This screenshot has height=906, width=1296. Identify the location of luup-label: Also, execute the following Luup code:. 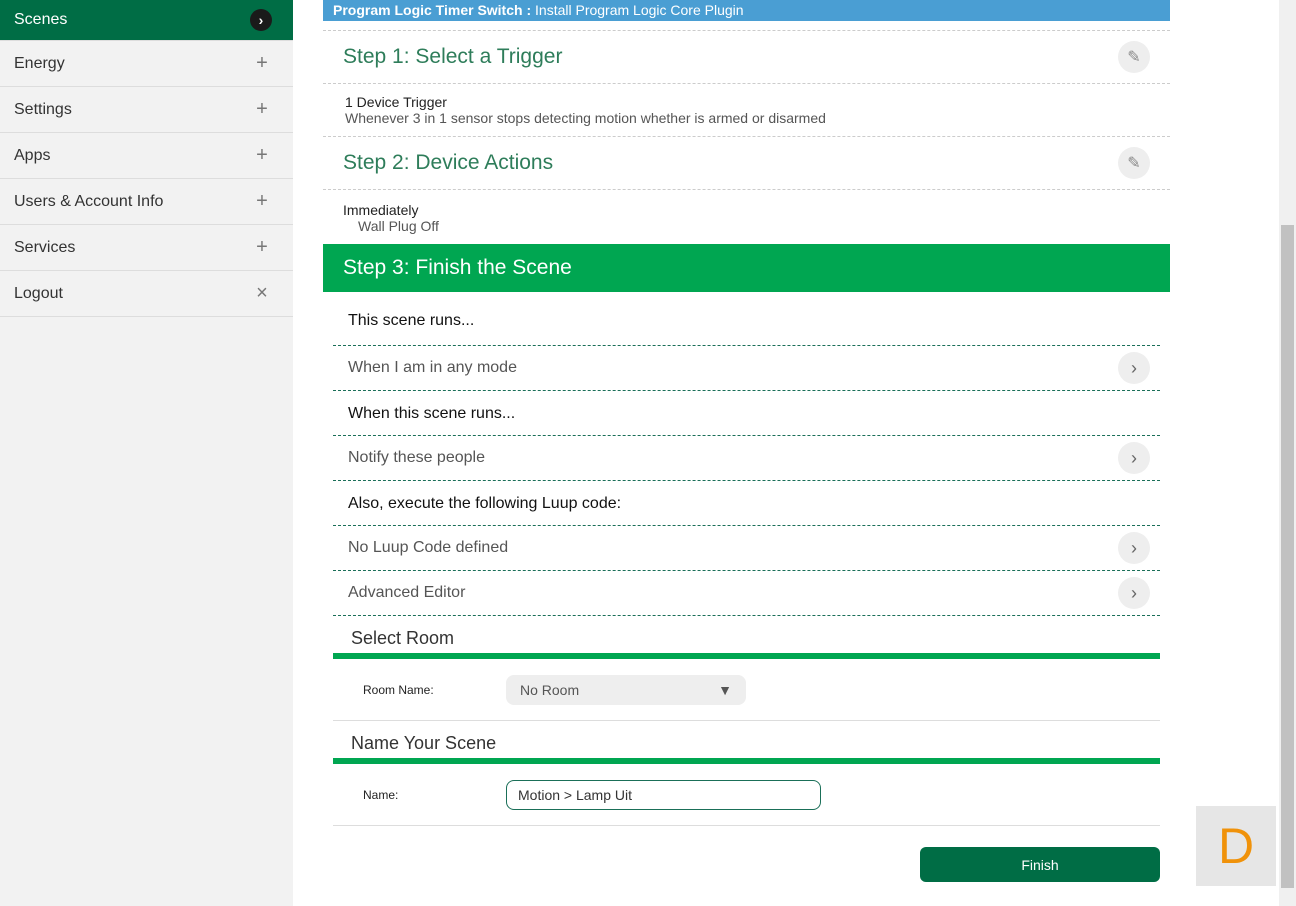
(746, 503).